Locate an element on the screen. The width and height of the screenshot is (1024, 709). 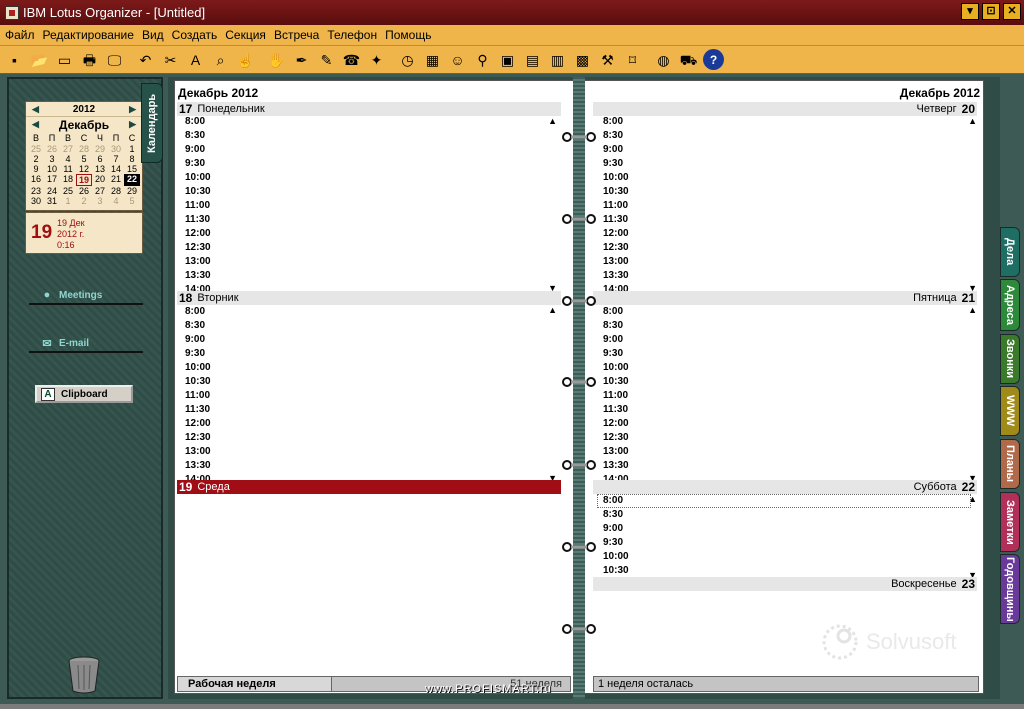
mini-calendar-day: 30 is located at coordinates (116, 149).